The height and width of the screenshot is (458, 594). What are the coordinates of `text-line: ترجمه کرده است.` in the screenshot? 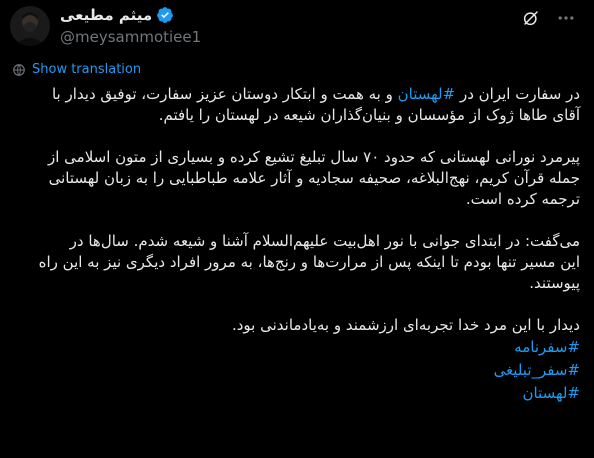 It's located at (522, 199).